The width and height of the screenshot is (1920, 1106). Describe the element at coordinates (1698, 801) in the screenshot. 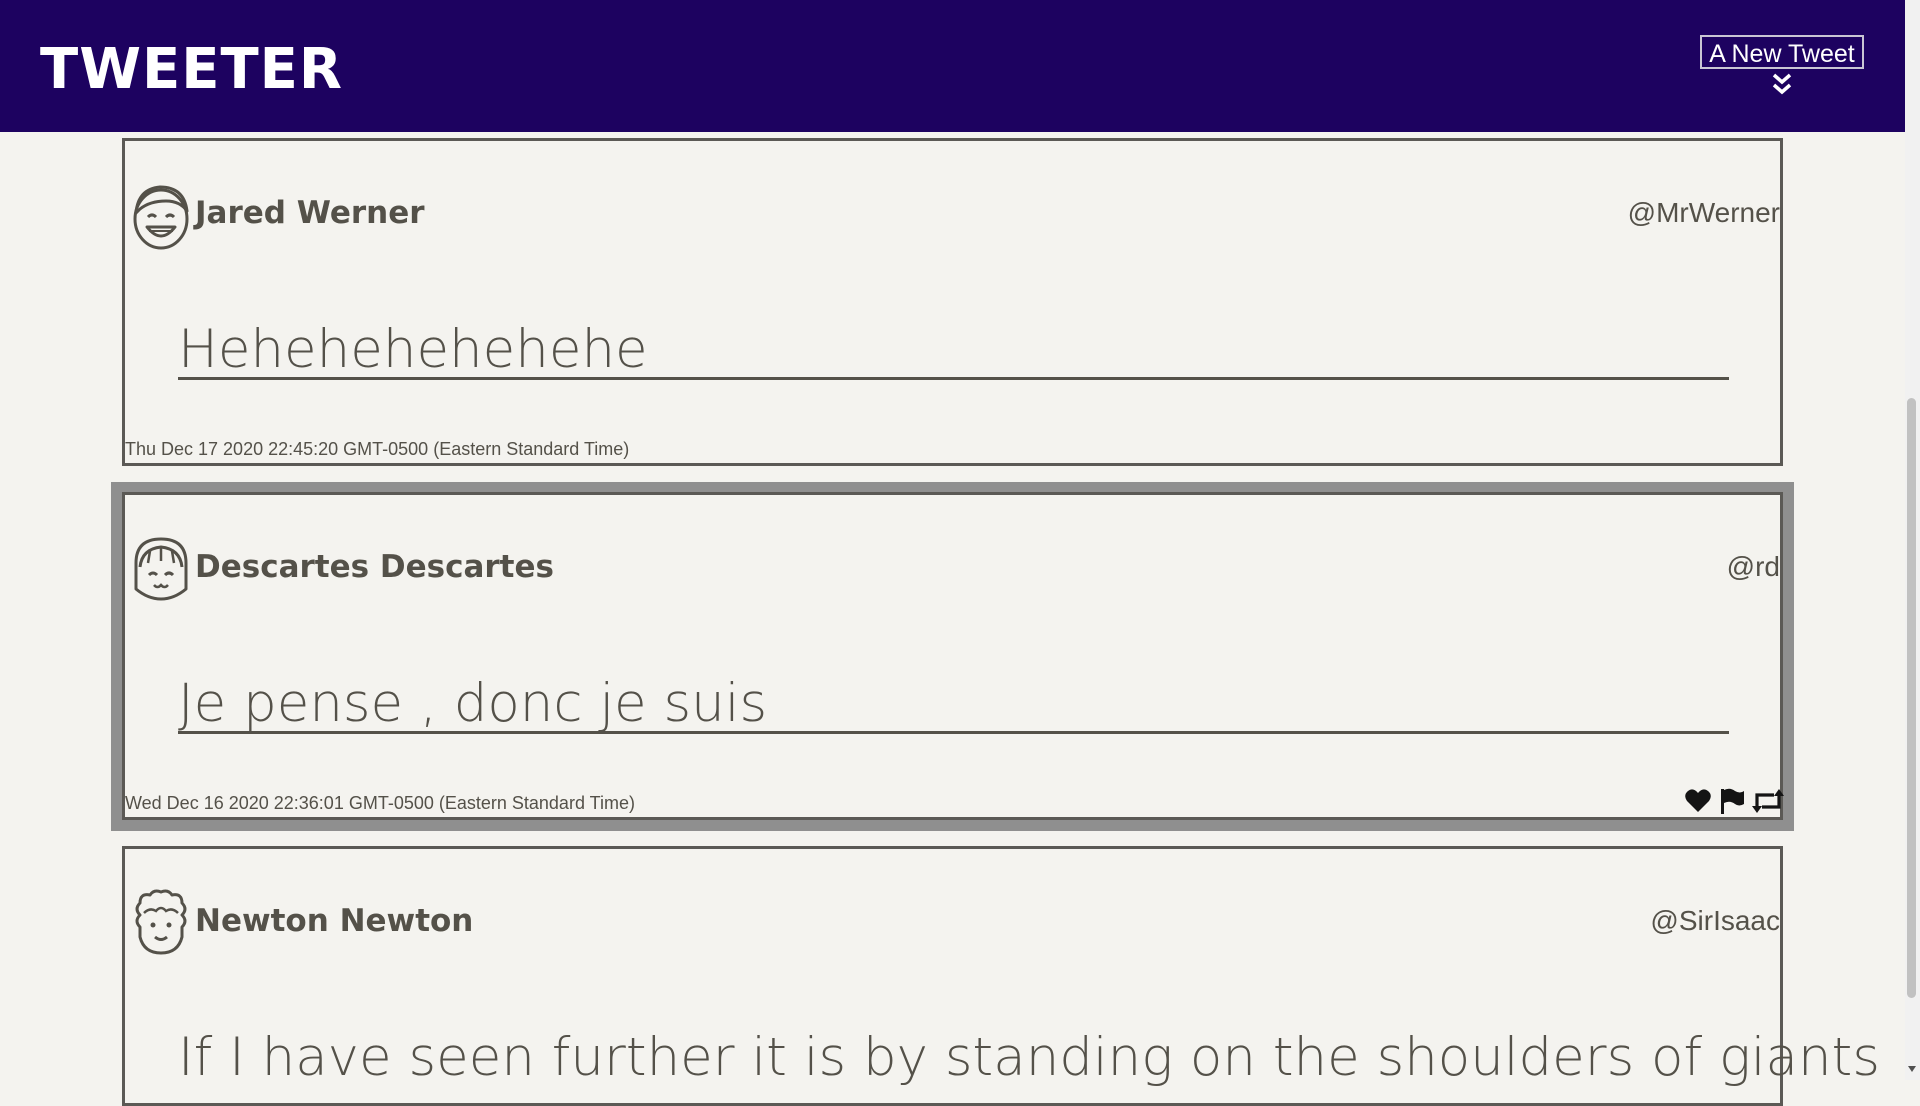

I see `heart-icon` at that location.